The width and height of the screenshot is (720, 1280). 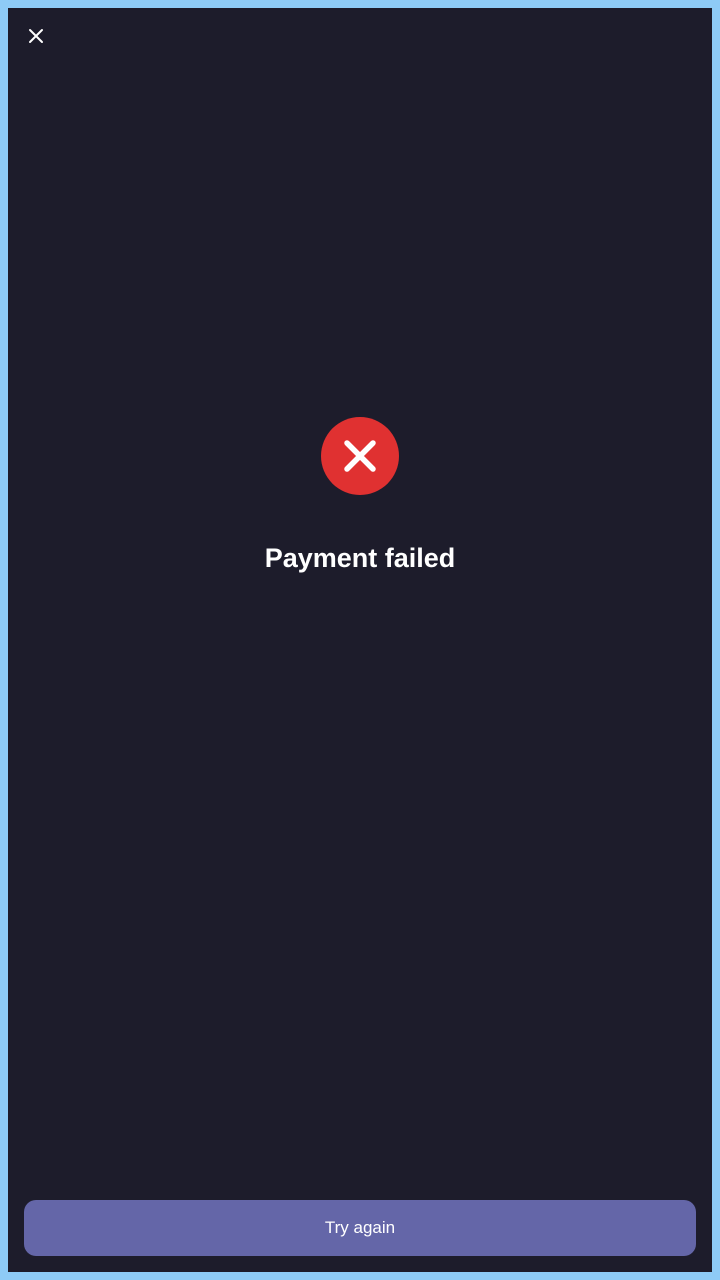 I want to click on close-icon, so click(x=36, y=36).